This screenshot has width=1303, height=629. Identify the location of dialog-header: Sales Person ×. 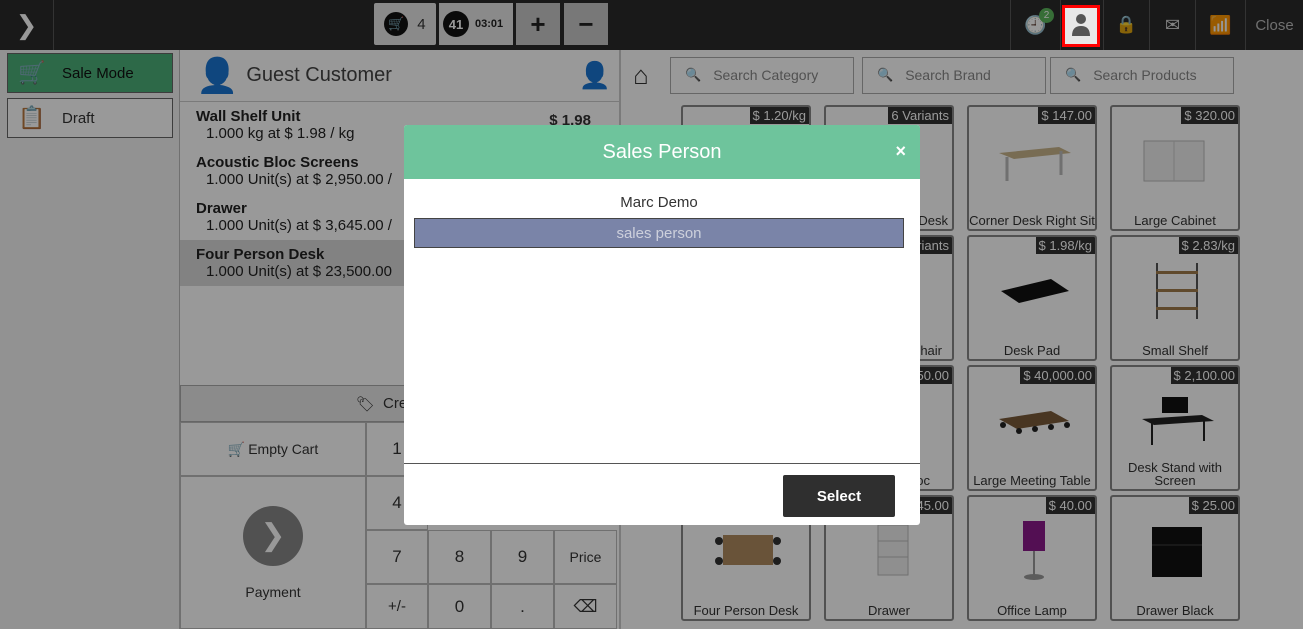
(662, 152).